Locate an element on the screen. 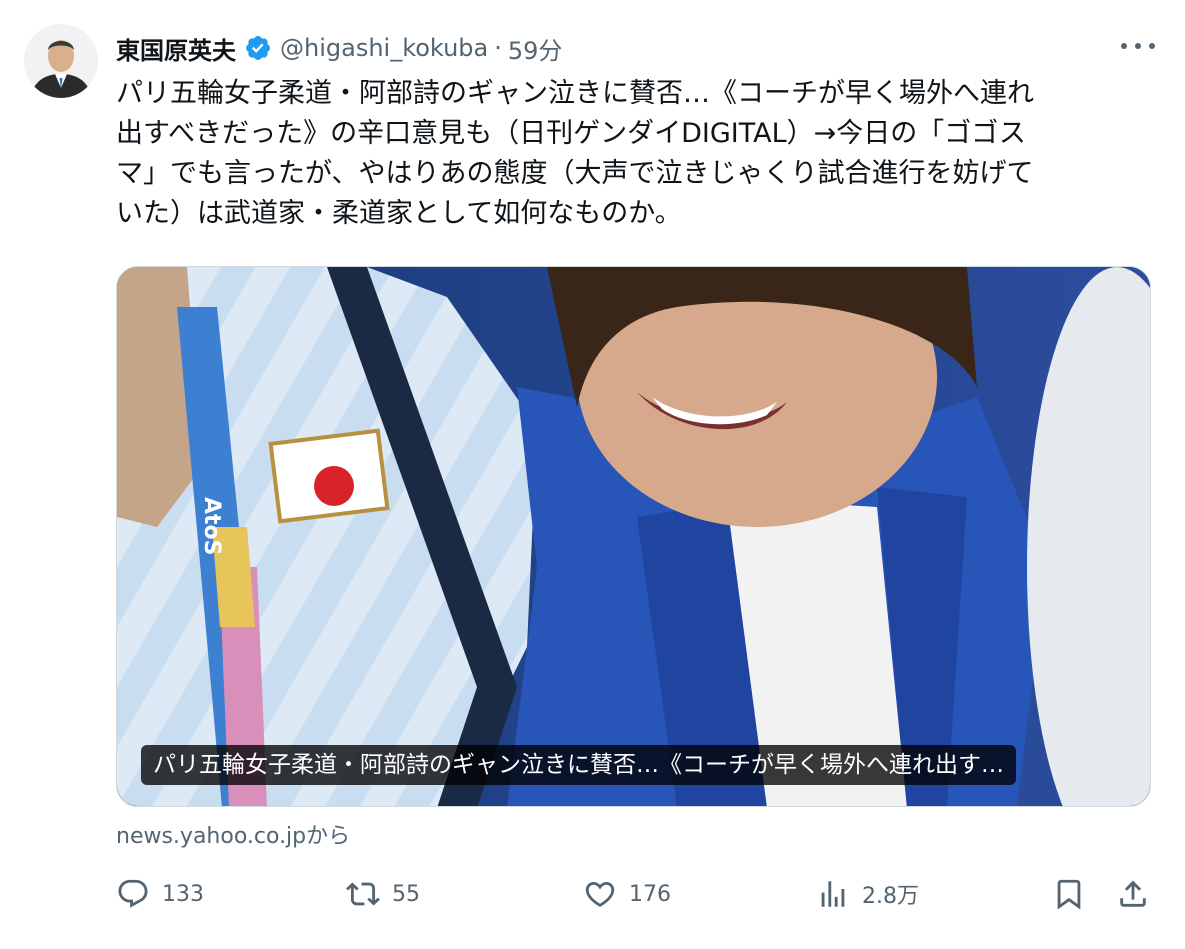 This screenshot has width=1185, height=949. views-button: 2.8万 is located at coordinates (867, 894).